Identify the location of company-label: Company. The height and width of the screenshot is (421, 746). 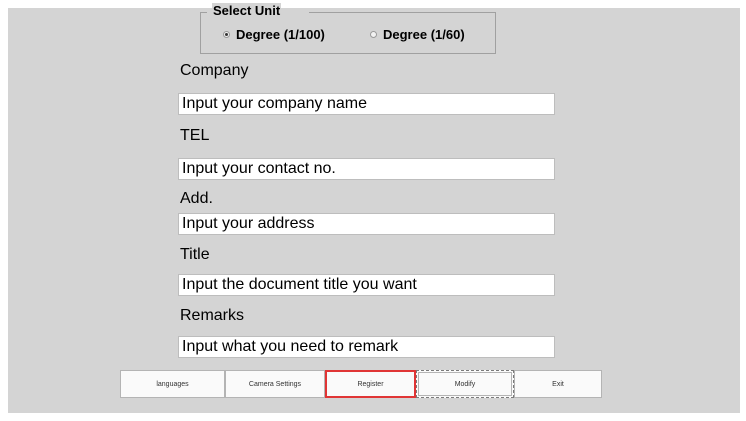
(214, 70).